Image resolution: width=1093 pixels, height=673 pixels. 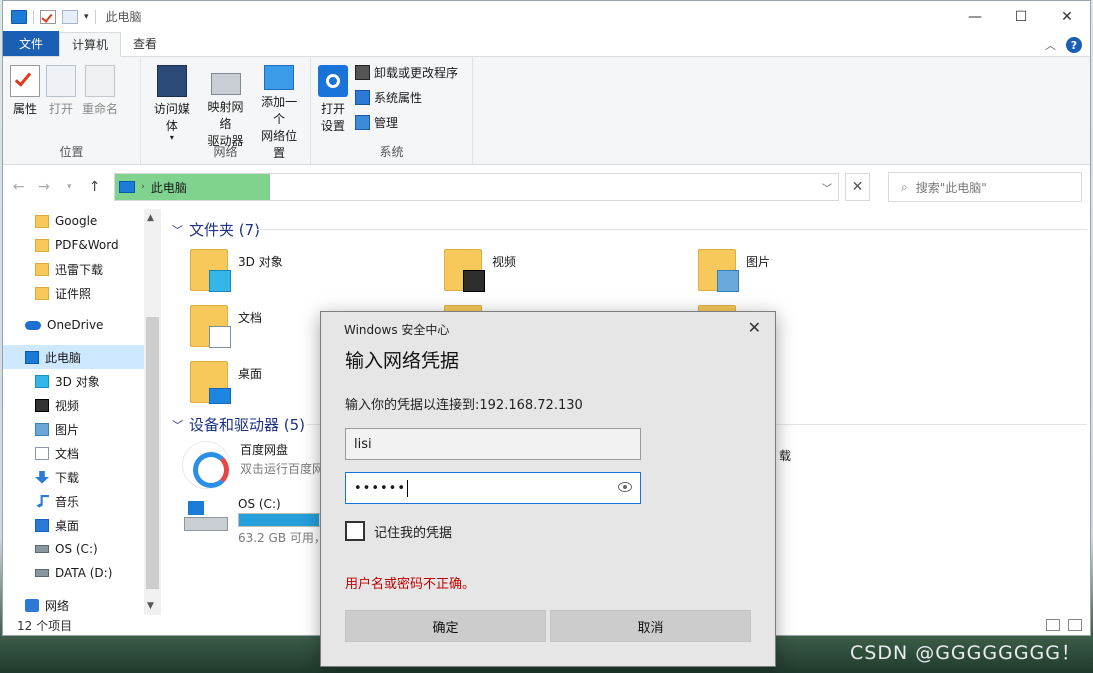 What do you see at coordinates (397, 330) in the screenshot?
I see `dialog-title: Windows 安全中心` at bounding box center [397, 330].